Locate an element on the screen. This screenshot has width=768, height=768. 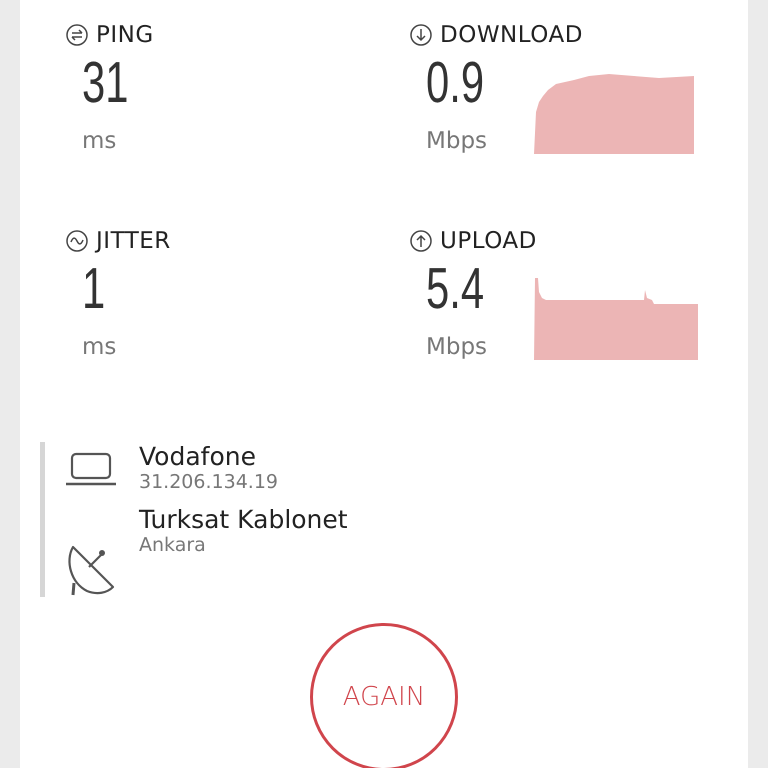
laptop-icon is located at coordinates (91, 468).